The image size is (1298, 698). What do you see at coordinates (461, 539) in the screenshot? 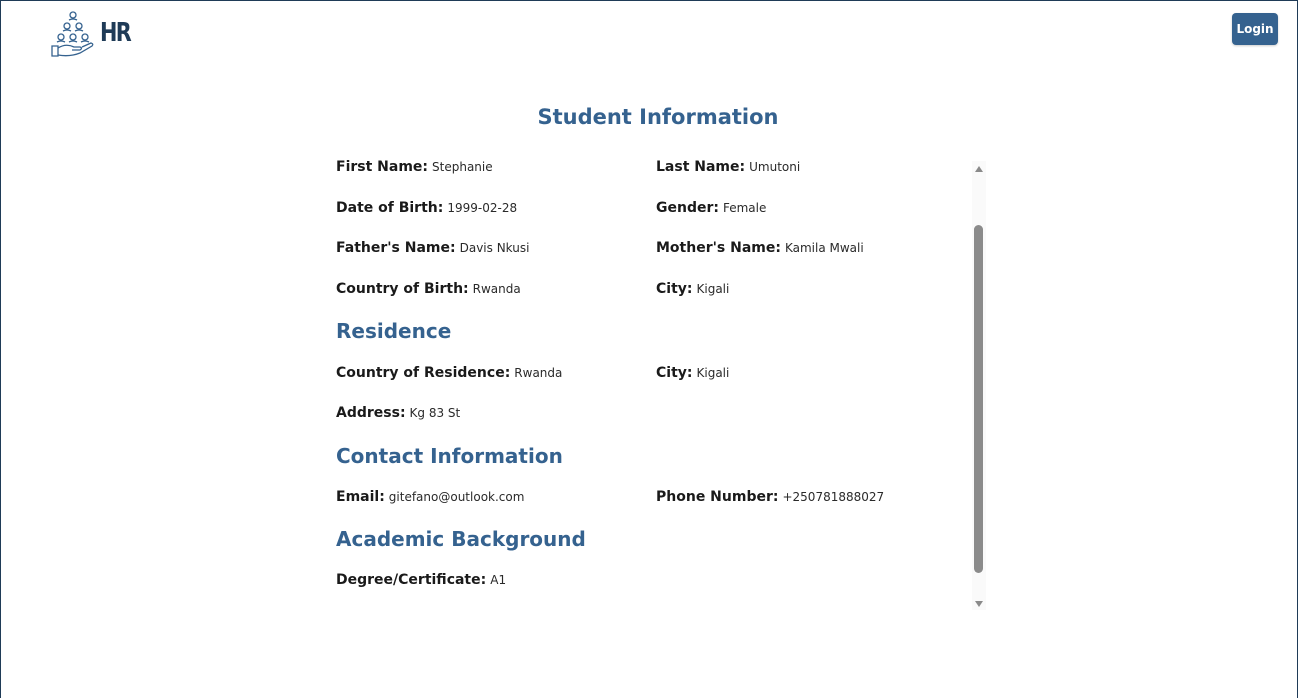
I see `academic-heading: Academic Background` at bounding box center [461, 539].